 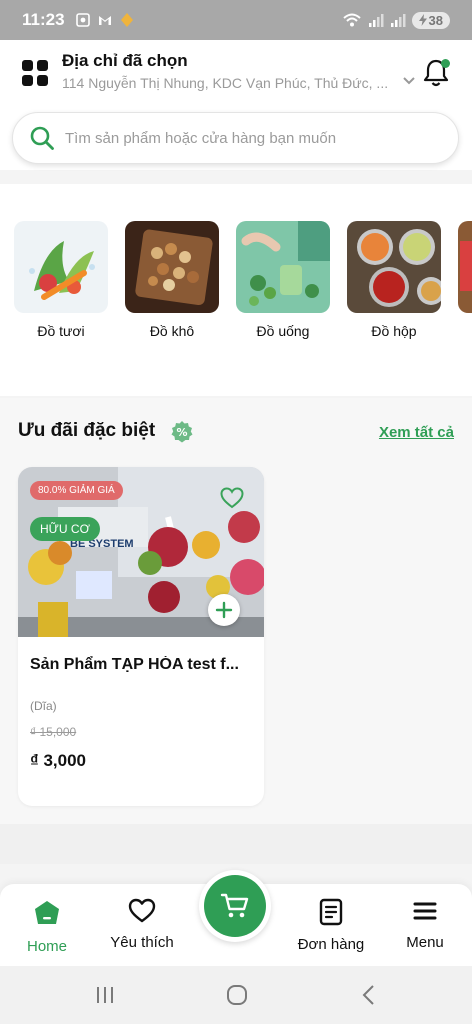 I want to click on signal-2-icon, so click(x=398, y=20).